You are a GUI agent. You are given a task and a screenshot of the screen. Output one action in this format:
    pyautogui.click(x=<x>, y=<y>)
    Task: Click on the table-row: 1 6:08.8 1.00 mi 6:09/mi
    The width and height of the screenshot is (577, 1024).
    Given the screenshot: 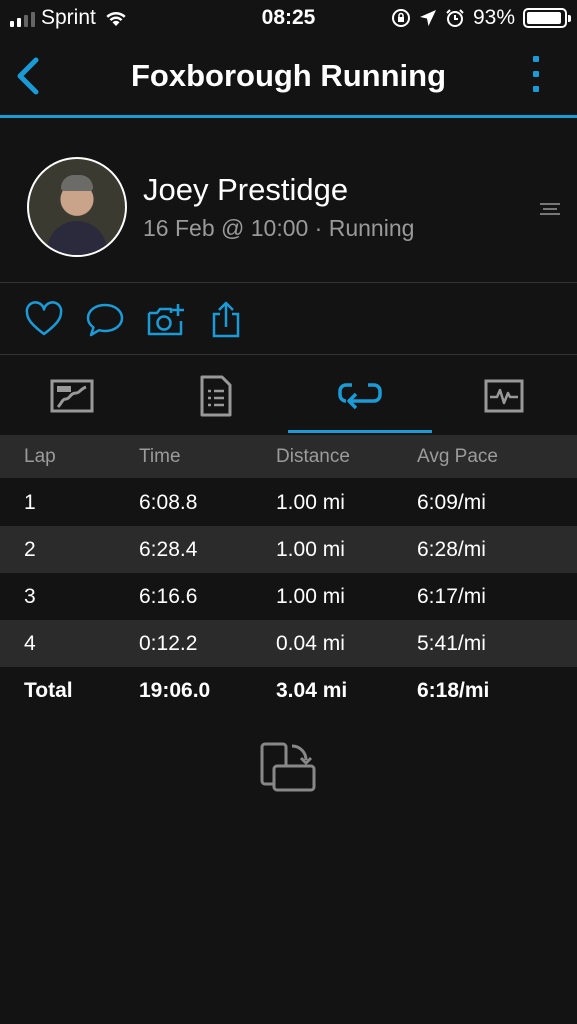 What is the action you would take?
    pyautogui.click(x=288, y=502)
    